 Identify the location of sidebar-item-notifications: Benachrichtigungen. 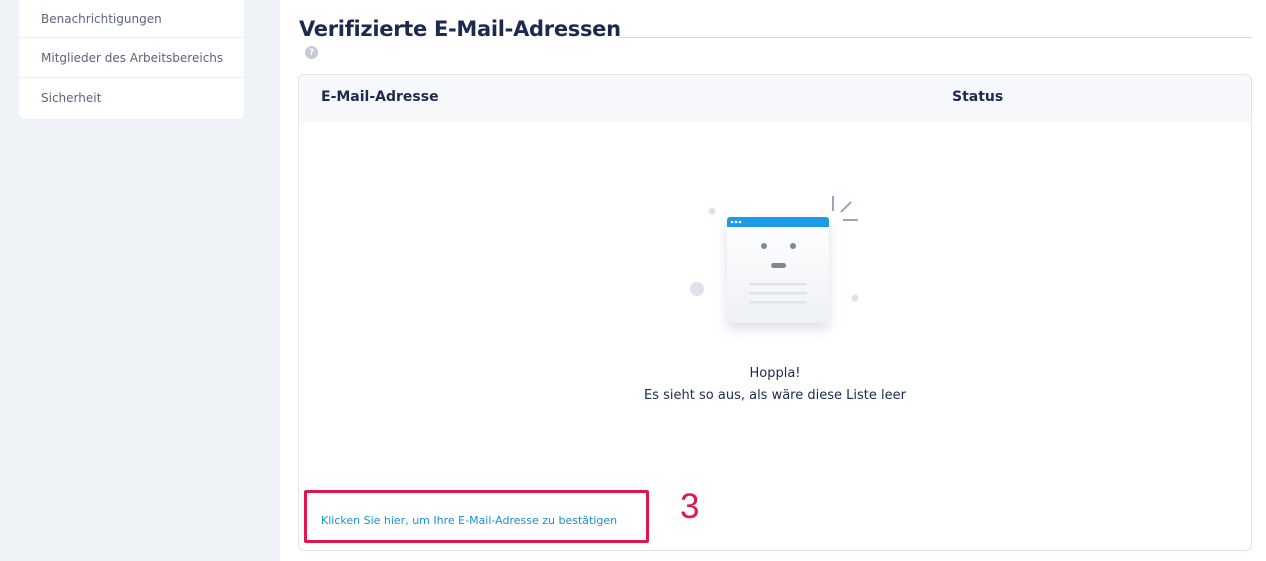
(131, 19).